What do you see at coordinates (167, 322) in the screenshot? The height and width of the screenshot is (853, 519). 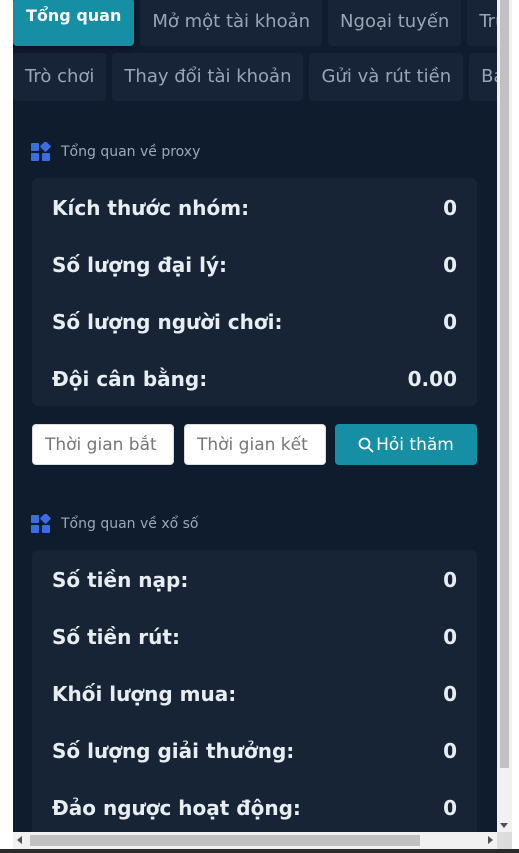 I see `stat-label: Số lượng người chơi:` at bounding box center [167, 322].